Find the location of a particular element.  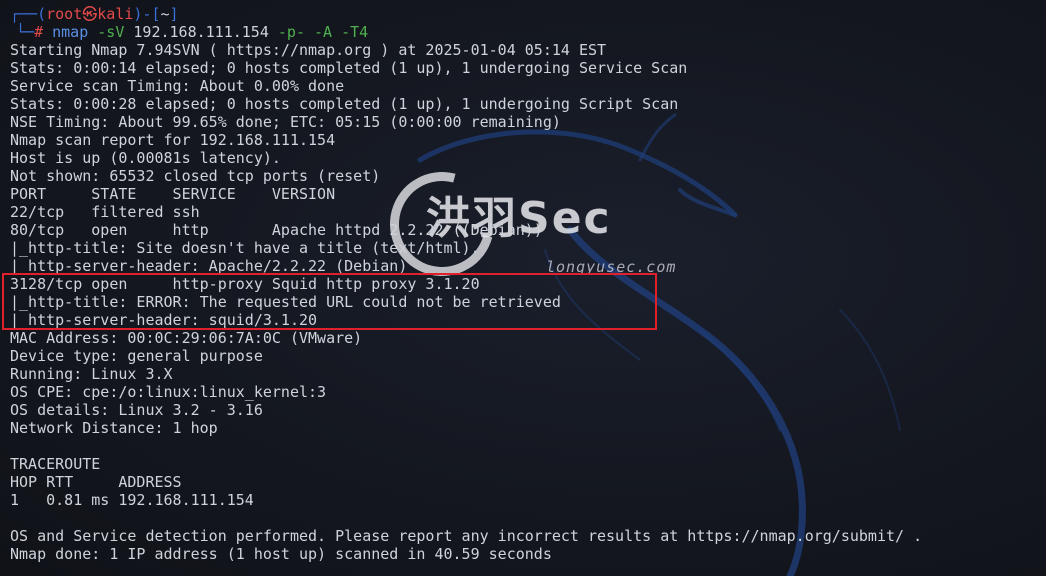

command-line: └─# nmap -sV 192.168.111.154 -p- -A -T4 is located at coordinates (469, 32).